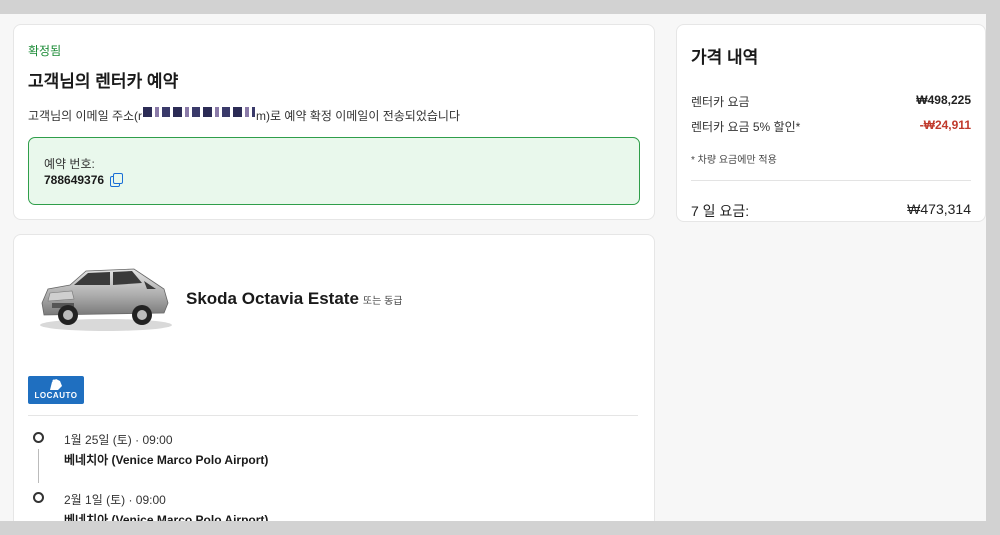  What do you see at coordinates (74, 180) in the screenshot?
I see `booking-number-value: 788649376` at bounding box center [74, 180].